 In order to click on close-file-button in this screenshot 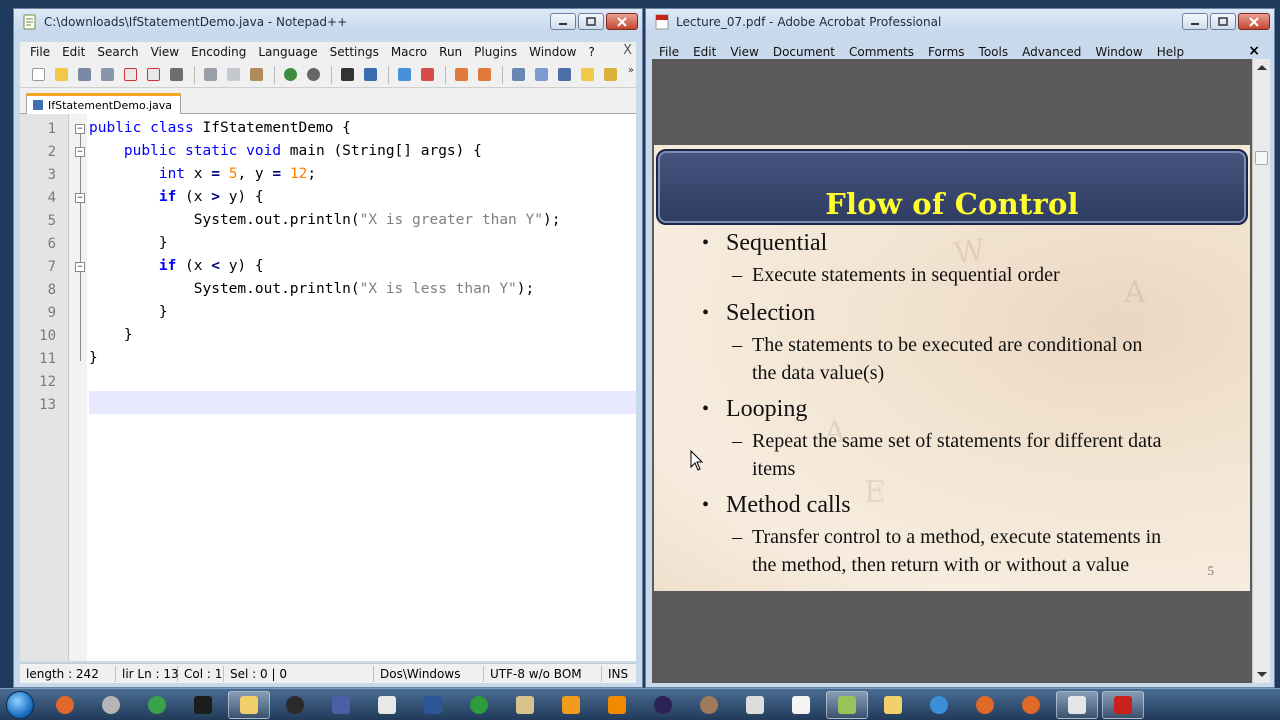, I will do `click(130, 75)`.